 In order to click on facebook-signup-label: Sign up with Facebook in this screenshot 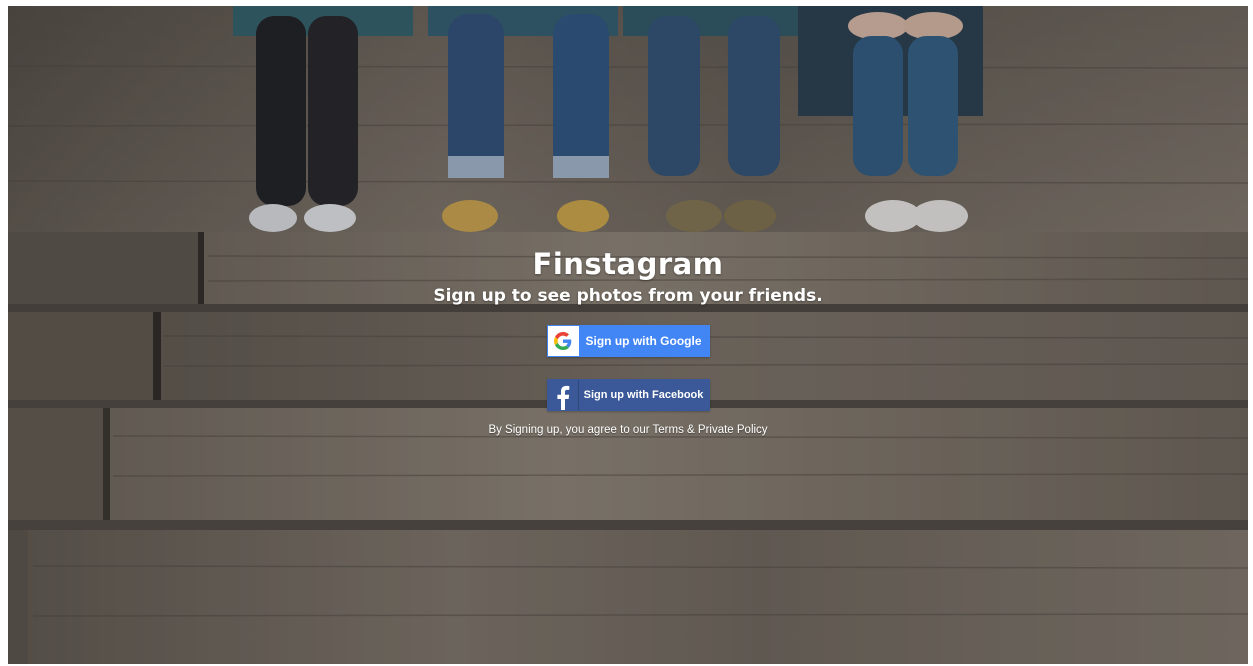, I will do `click(643, 395)`.